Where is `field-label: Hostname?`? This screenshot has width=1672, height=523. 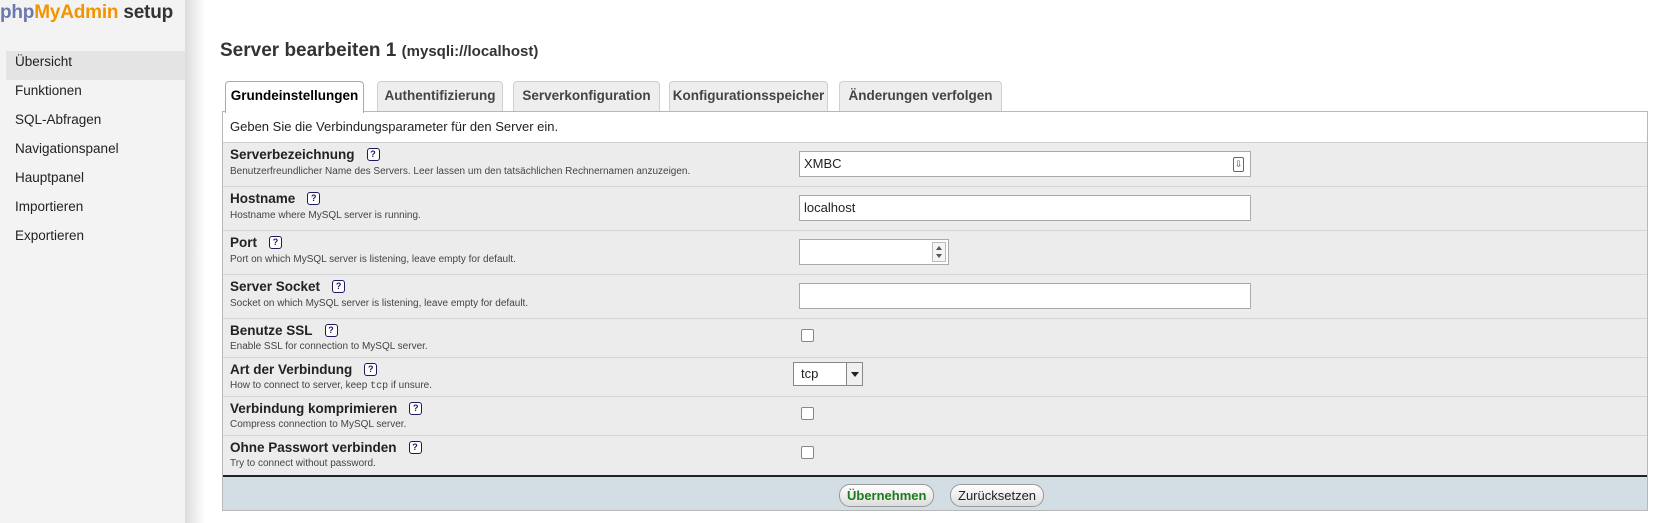 field-label: Hostname? is located at coordinates (275, 198).